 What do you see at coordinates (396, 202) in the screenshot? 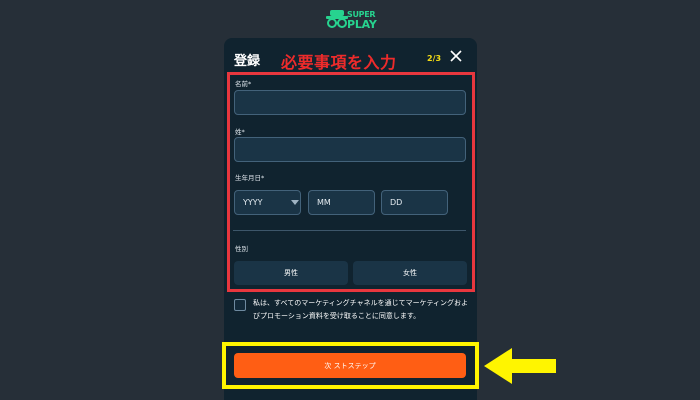
I see `birth-day-placeholder: DD` at bounding box center [396, 202].